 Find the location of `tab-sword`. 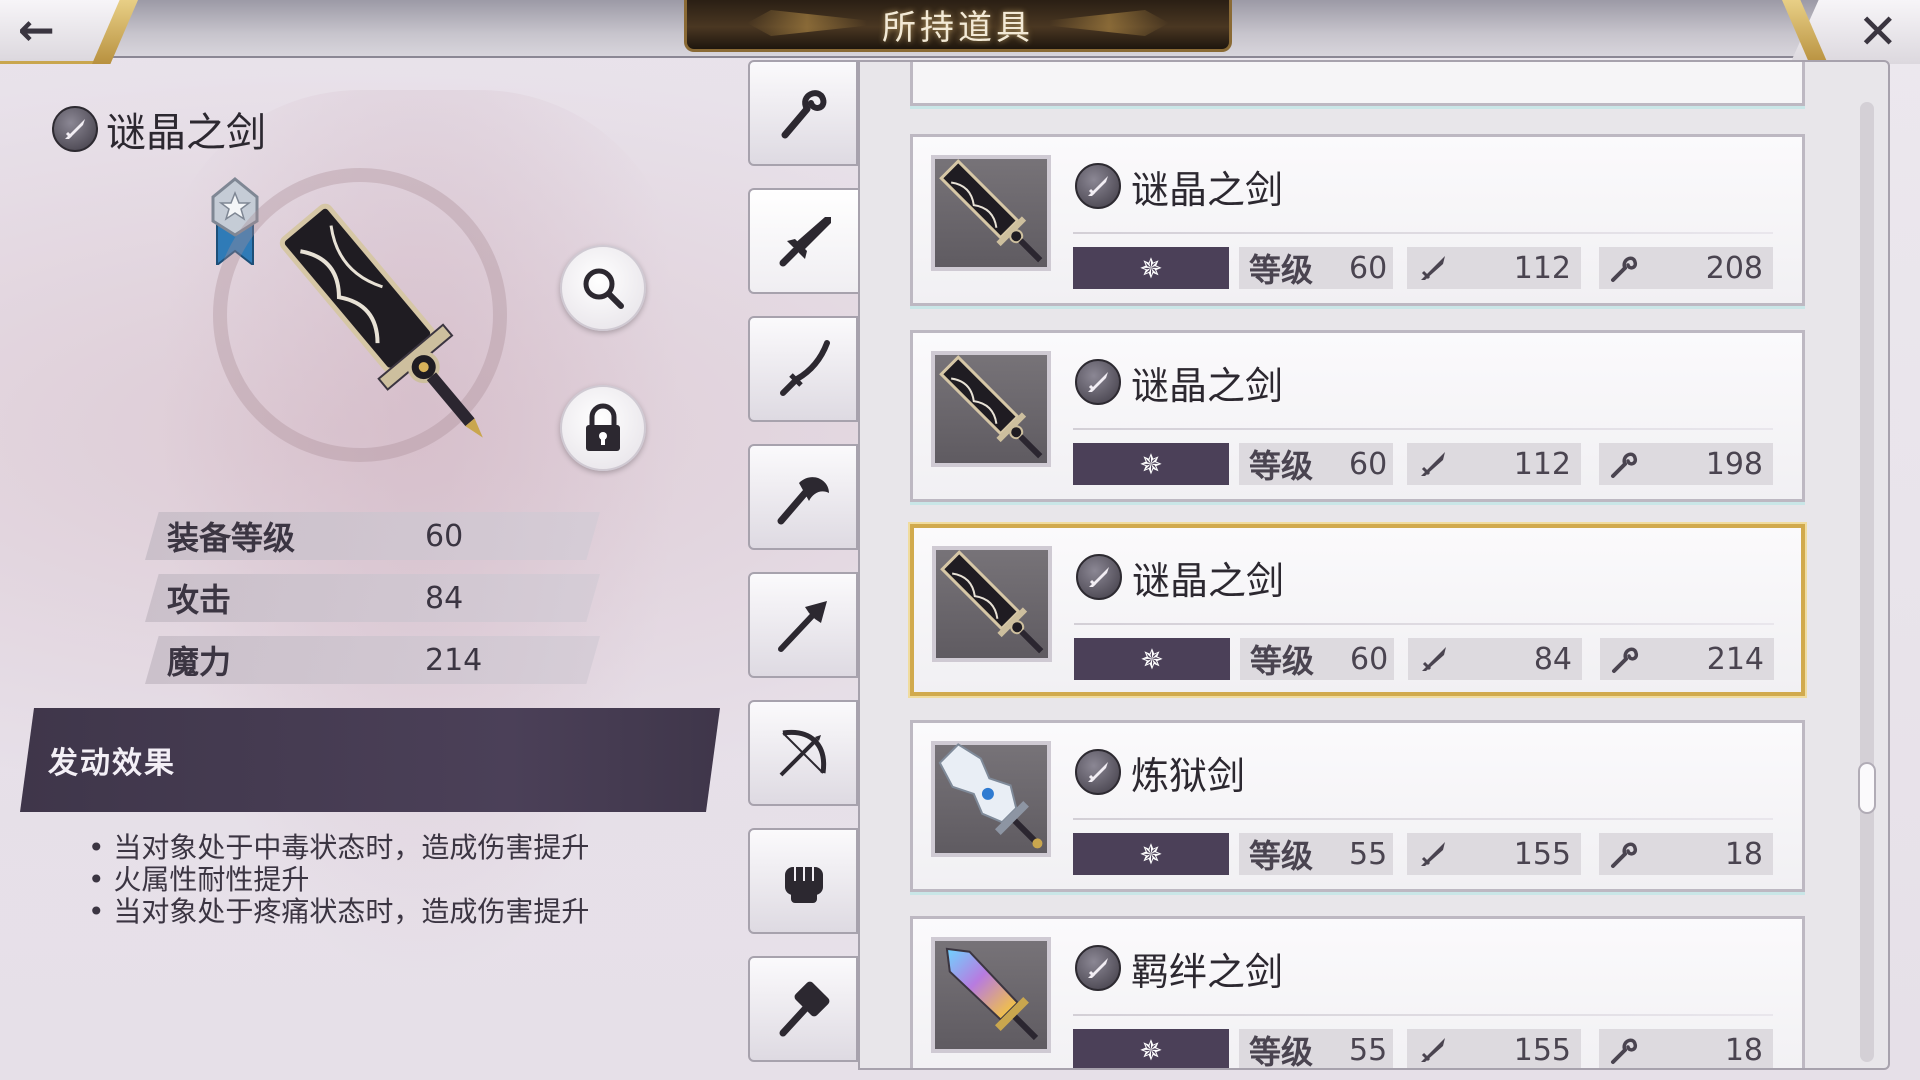

tab-sword is located at coordinates (804, 241).